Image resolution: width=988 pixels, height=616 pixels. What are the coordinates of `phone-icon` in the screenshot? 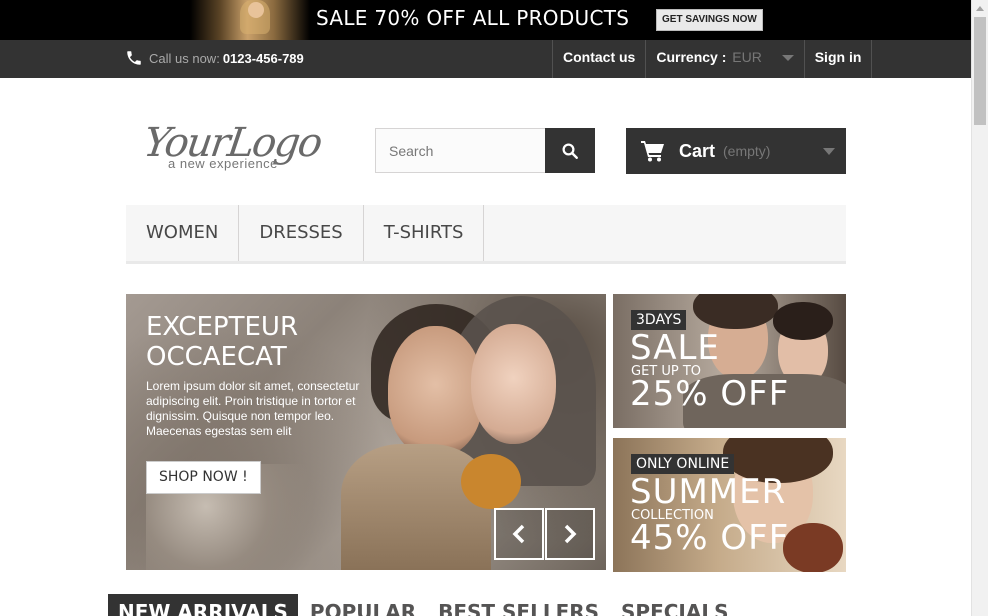 It's located at (134, 58).